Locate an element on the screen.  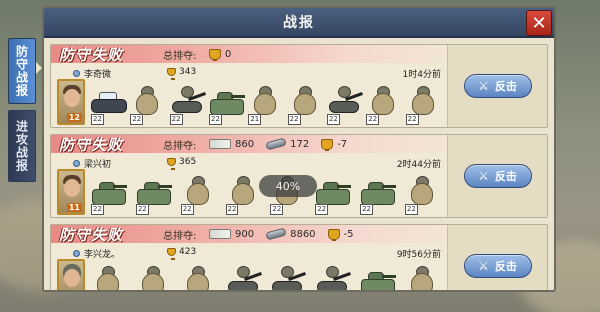
attacker-score-value: 343 is located at coordinates (188, 72).